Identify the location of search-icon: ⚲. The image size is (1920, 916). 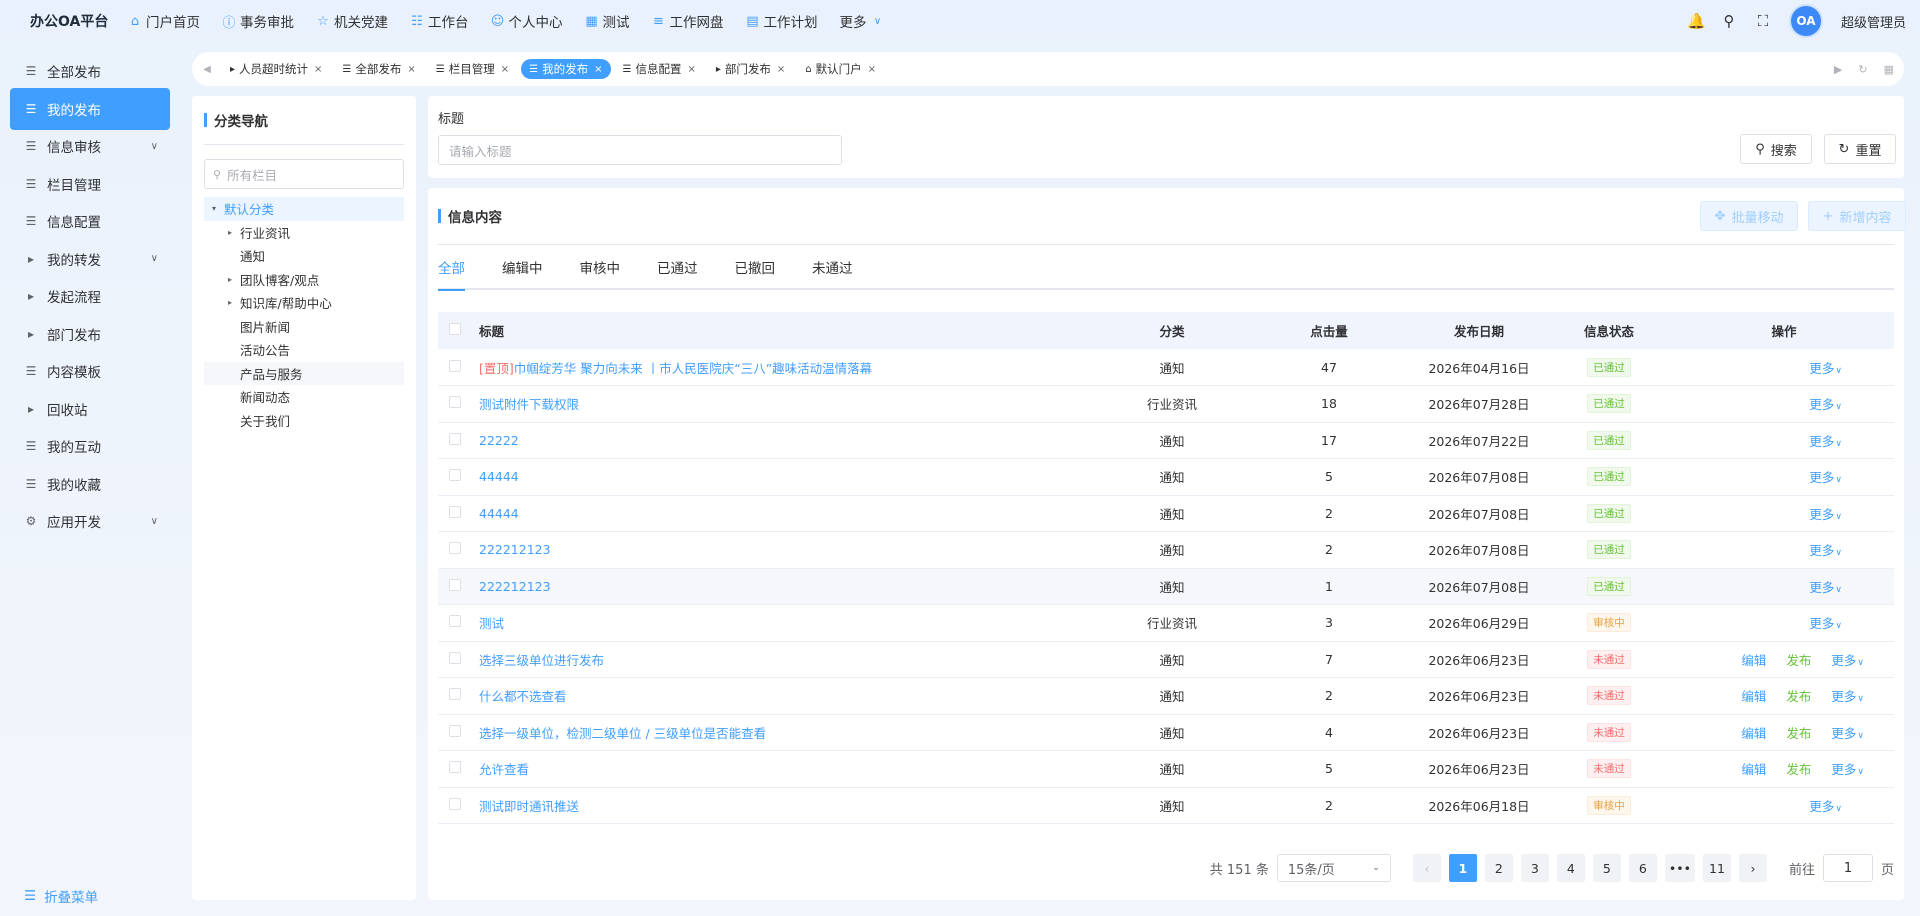
(1729, 21).